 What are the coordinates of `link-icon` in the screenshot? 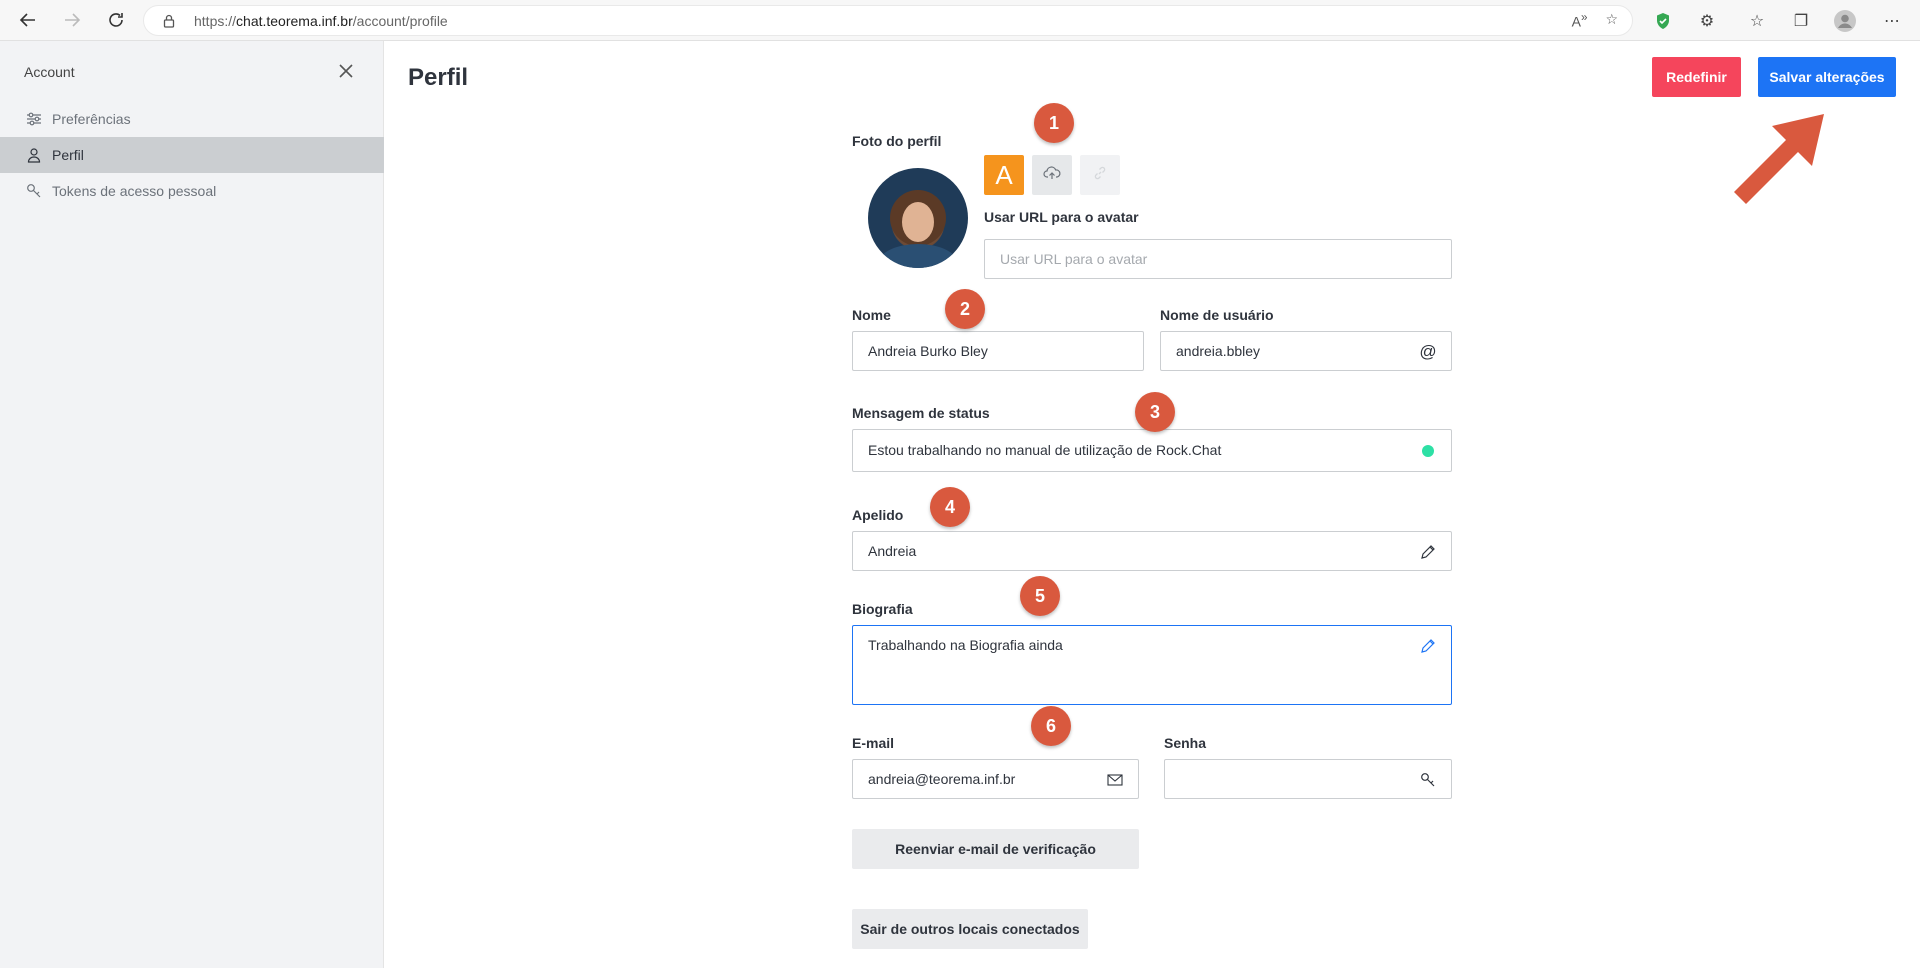 It's located at (1100, 175).